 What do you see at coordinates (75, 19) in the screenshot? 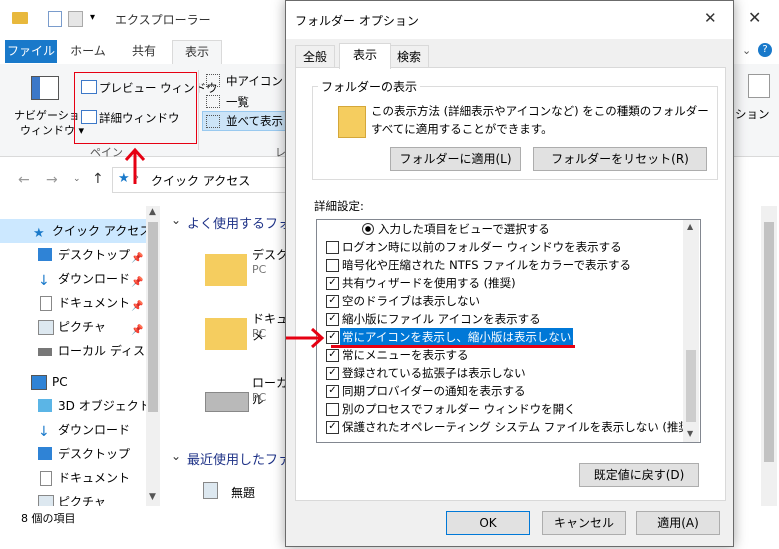
I see `new-folder-icon` at bounding box center [75, 19].